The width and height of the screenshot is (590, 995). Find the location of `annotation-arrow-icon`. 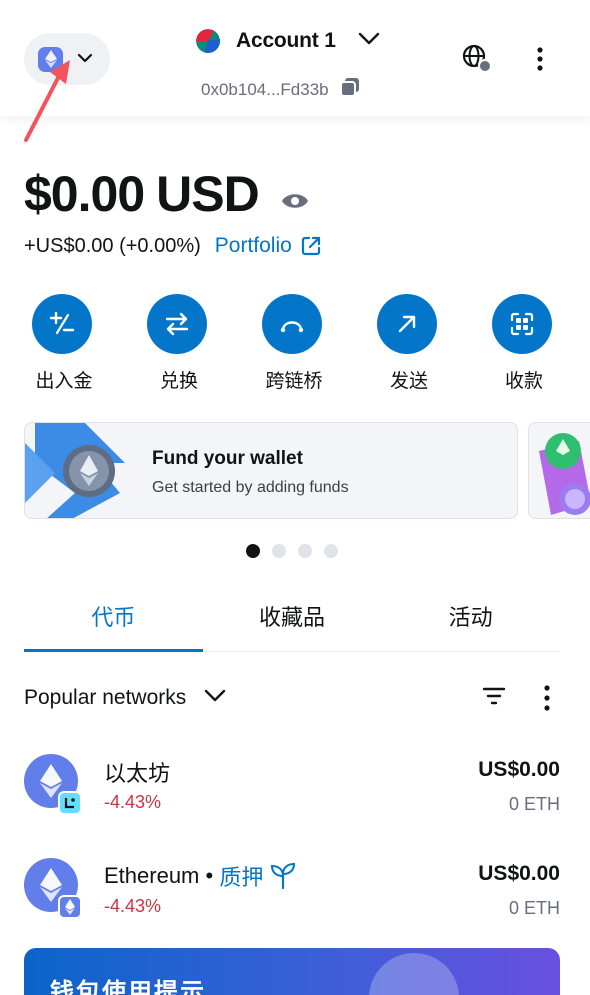

annotation-arrow-icon is located at coordinates (47, 101).